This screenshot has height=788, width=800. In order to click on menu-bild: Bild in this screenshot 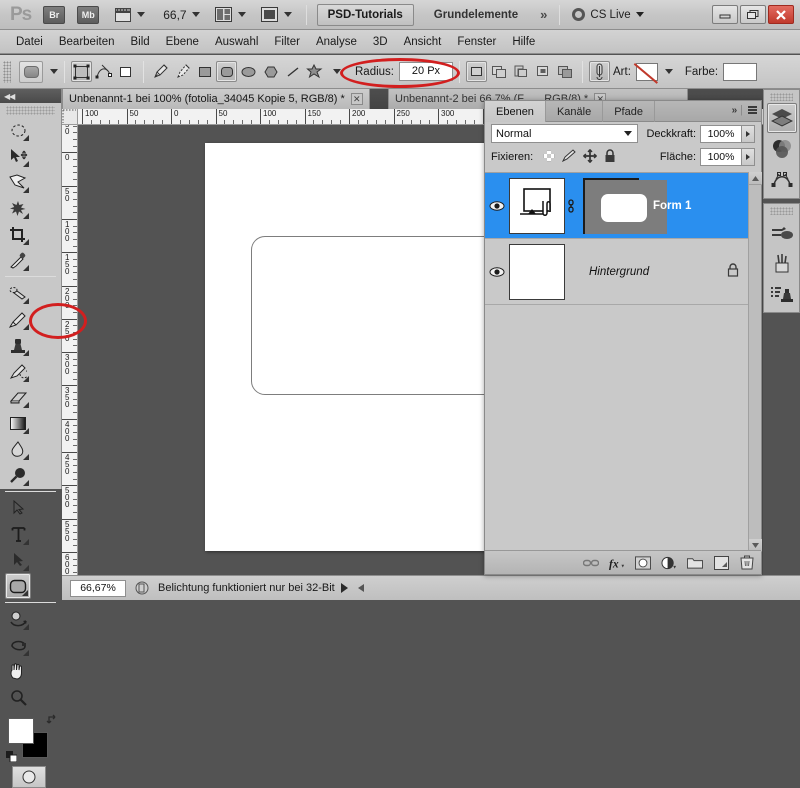, I will do `click(139, 42)`.